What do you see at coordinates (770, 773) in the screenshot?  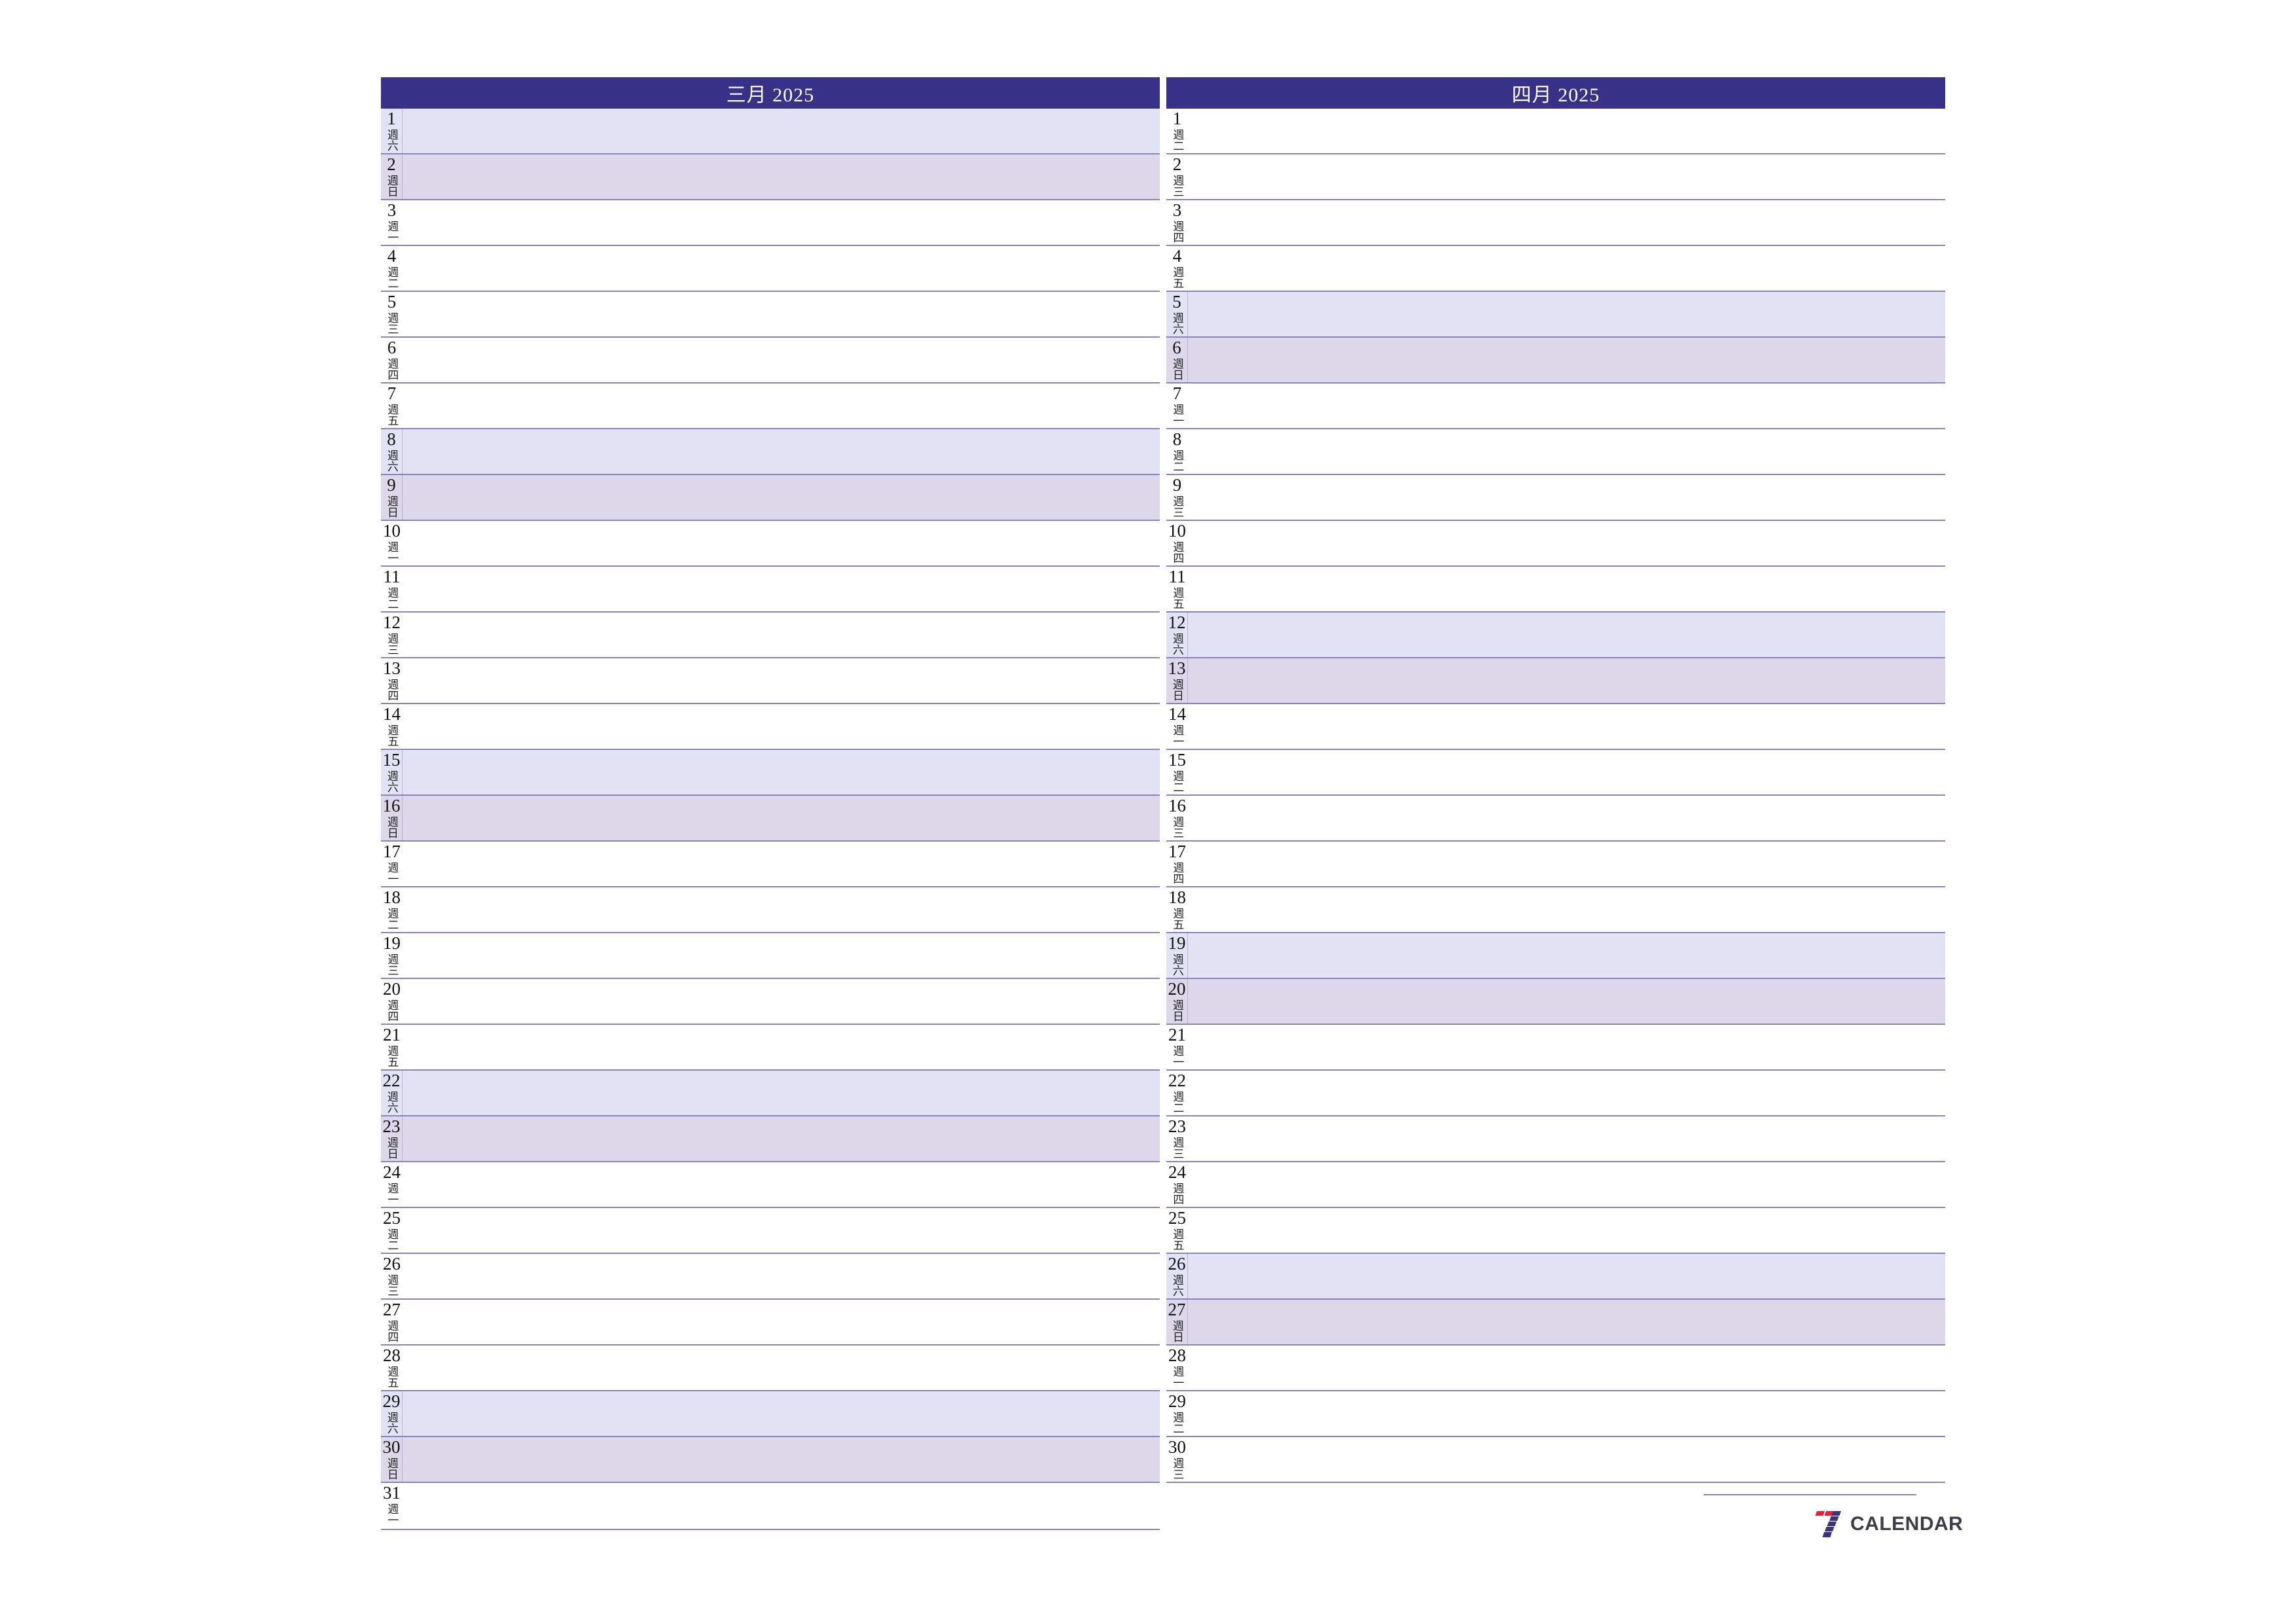 I see `day-row: 15 週六` at bounding box center [770, 773].